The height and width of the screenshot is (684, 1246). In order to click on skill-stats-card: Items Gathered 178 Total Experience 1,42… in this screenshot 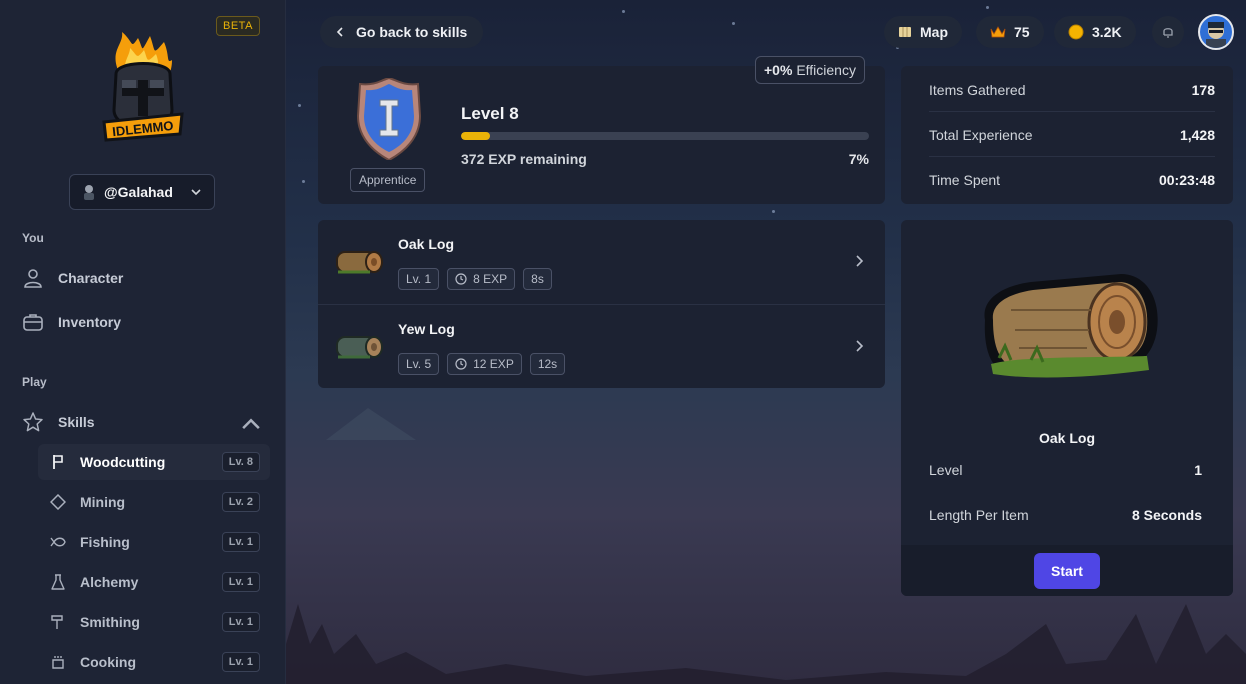, I will do `click(1067, 135)`.